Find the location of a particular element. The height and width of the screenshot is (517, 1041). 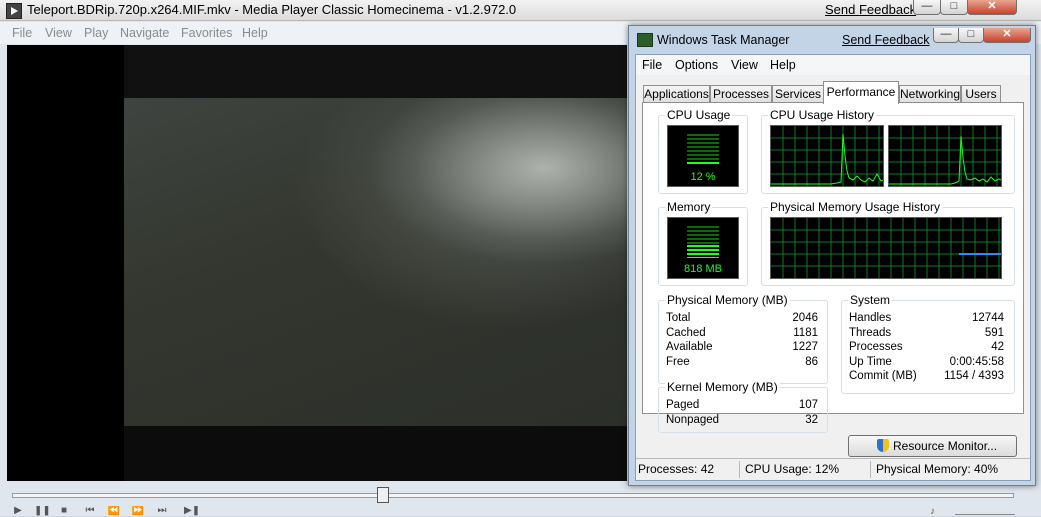

tm-menu-options: Options is located at coordinates (696, 65).